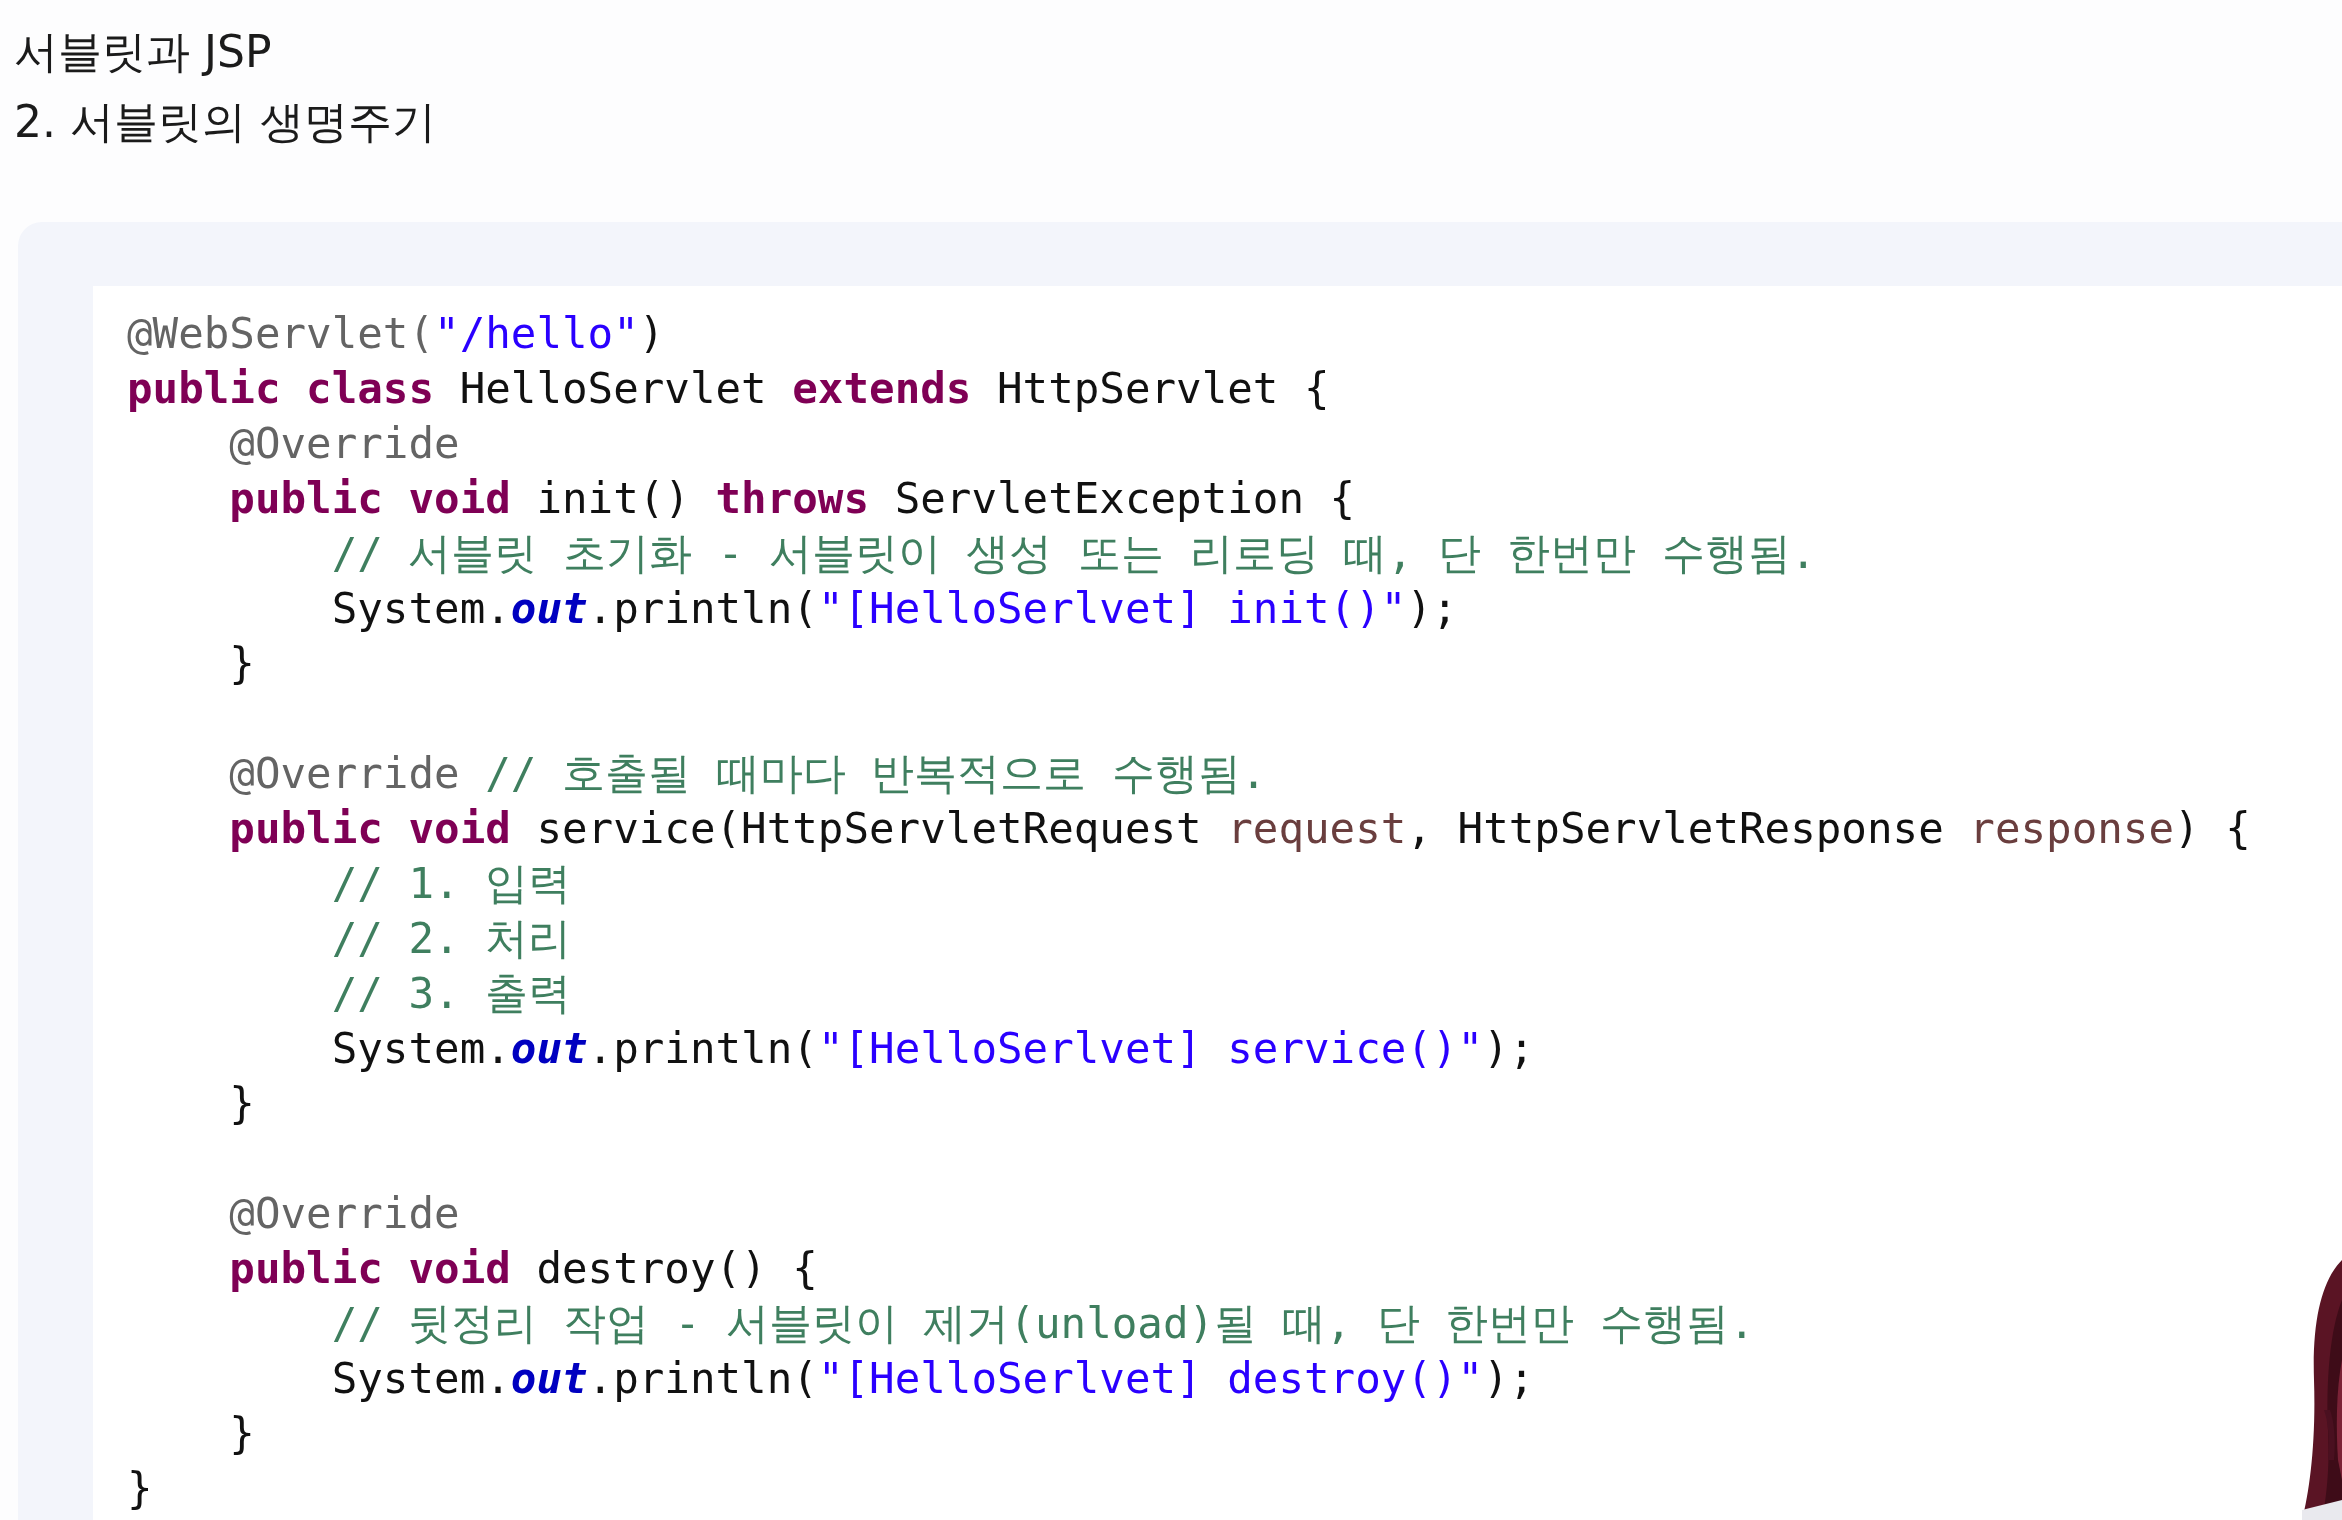 The width and height of the screenshot is (2342, 1520). What do you see at coordinates (451, 994) in the screenshot?
I see `code-line: // 3. 출력` at bounding box center [451, 994].